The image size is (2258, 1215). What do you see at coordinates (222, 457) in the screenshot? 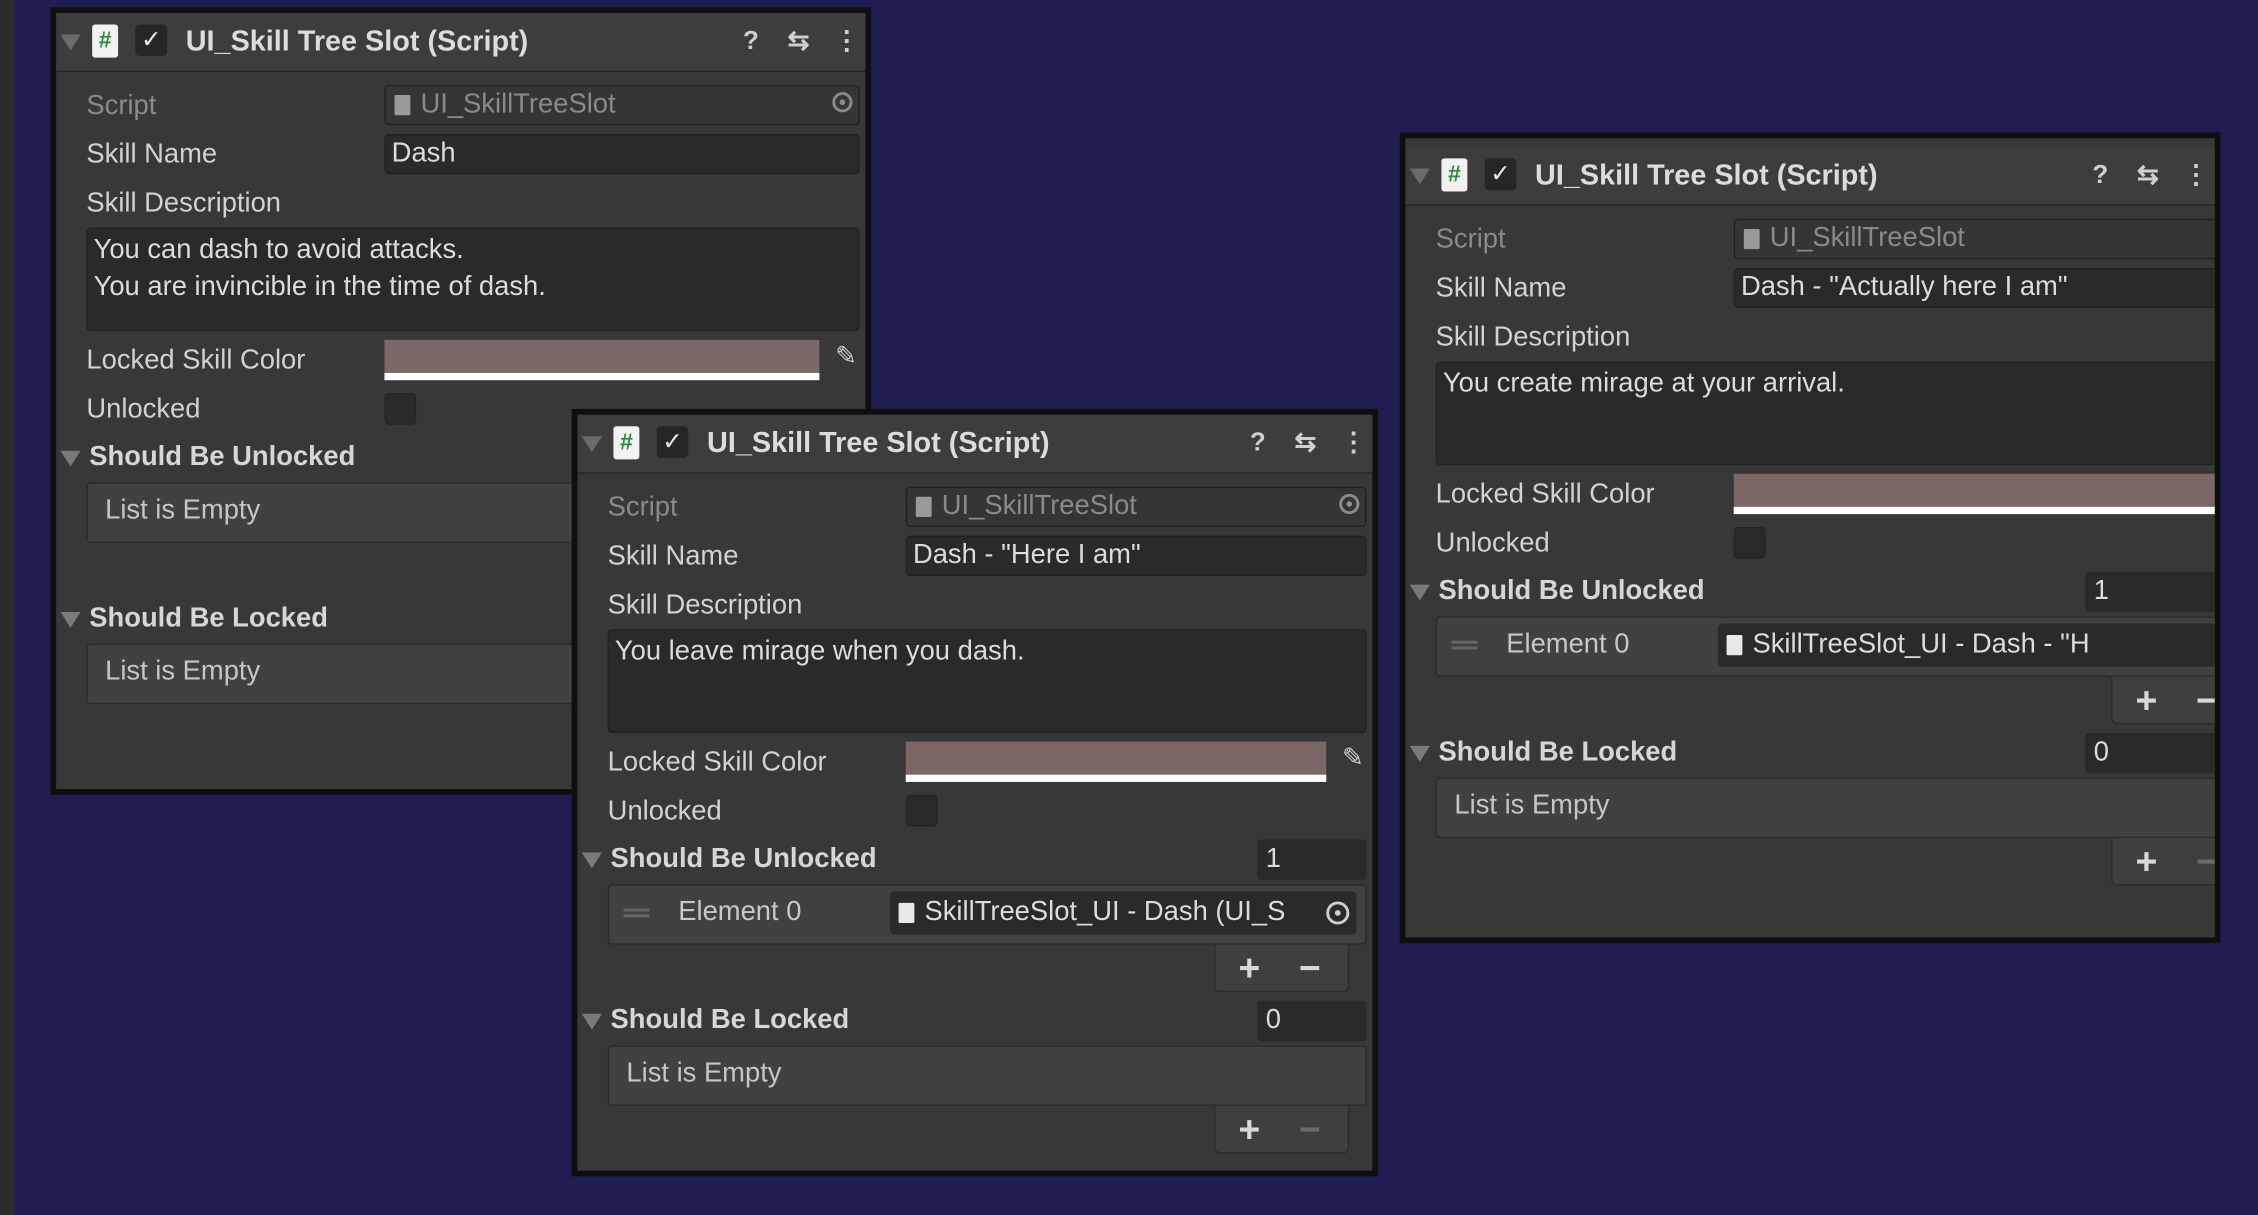
I see `foldout-label: Should Be Unlocked` at bounding box center [222, 457].